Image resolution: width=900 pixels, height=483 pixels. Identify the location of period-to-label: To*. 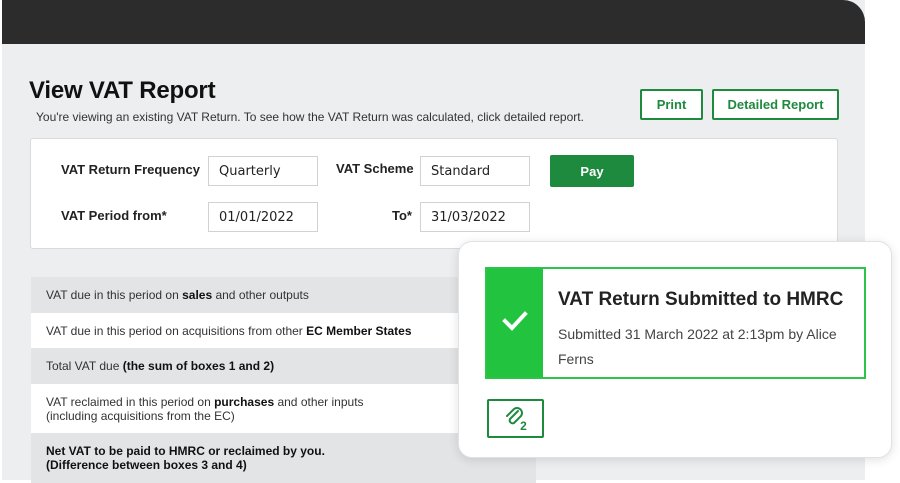
(402, 215).